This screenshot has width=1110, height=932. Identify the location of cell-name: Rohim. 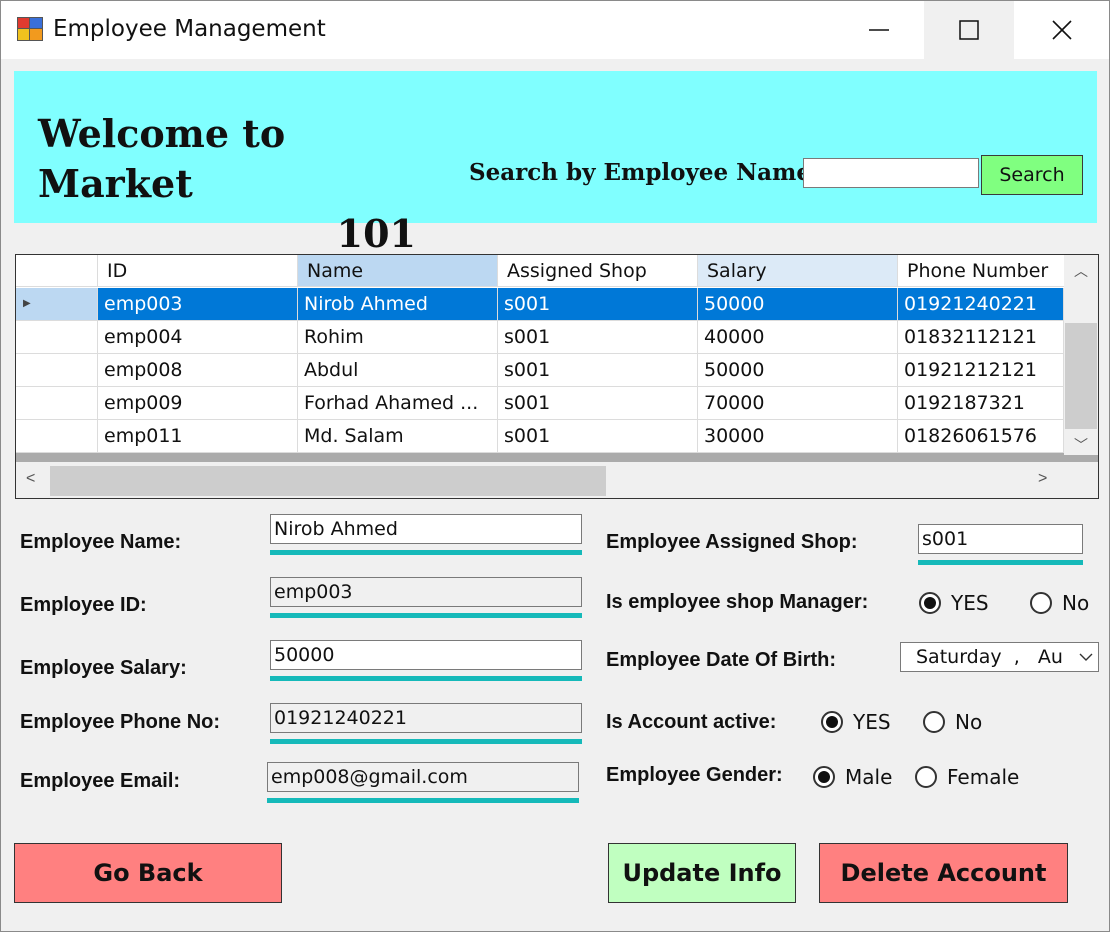
(398, 337).